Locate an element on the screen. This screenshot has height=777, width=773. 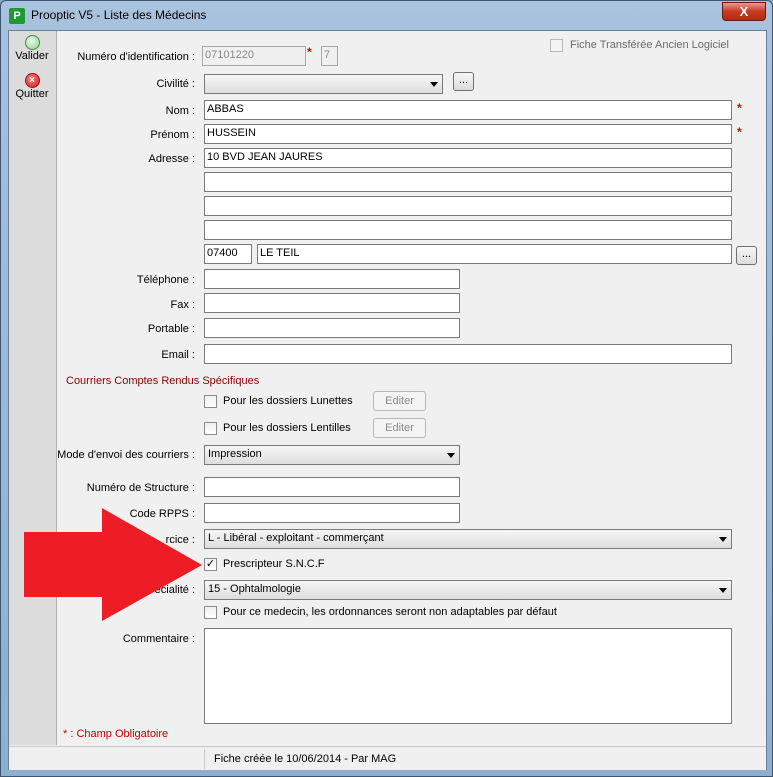
exercice-select: L - Libéral - exploitant - commerçant is located at coordinates (468, 539).